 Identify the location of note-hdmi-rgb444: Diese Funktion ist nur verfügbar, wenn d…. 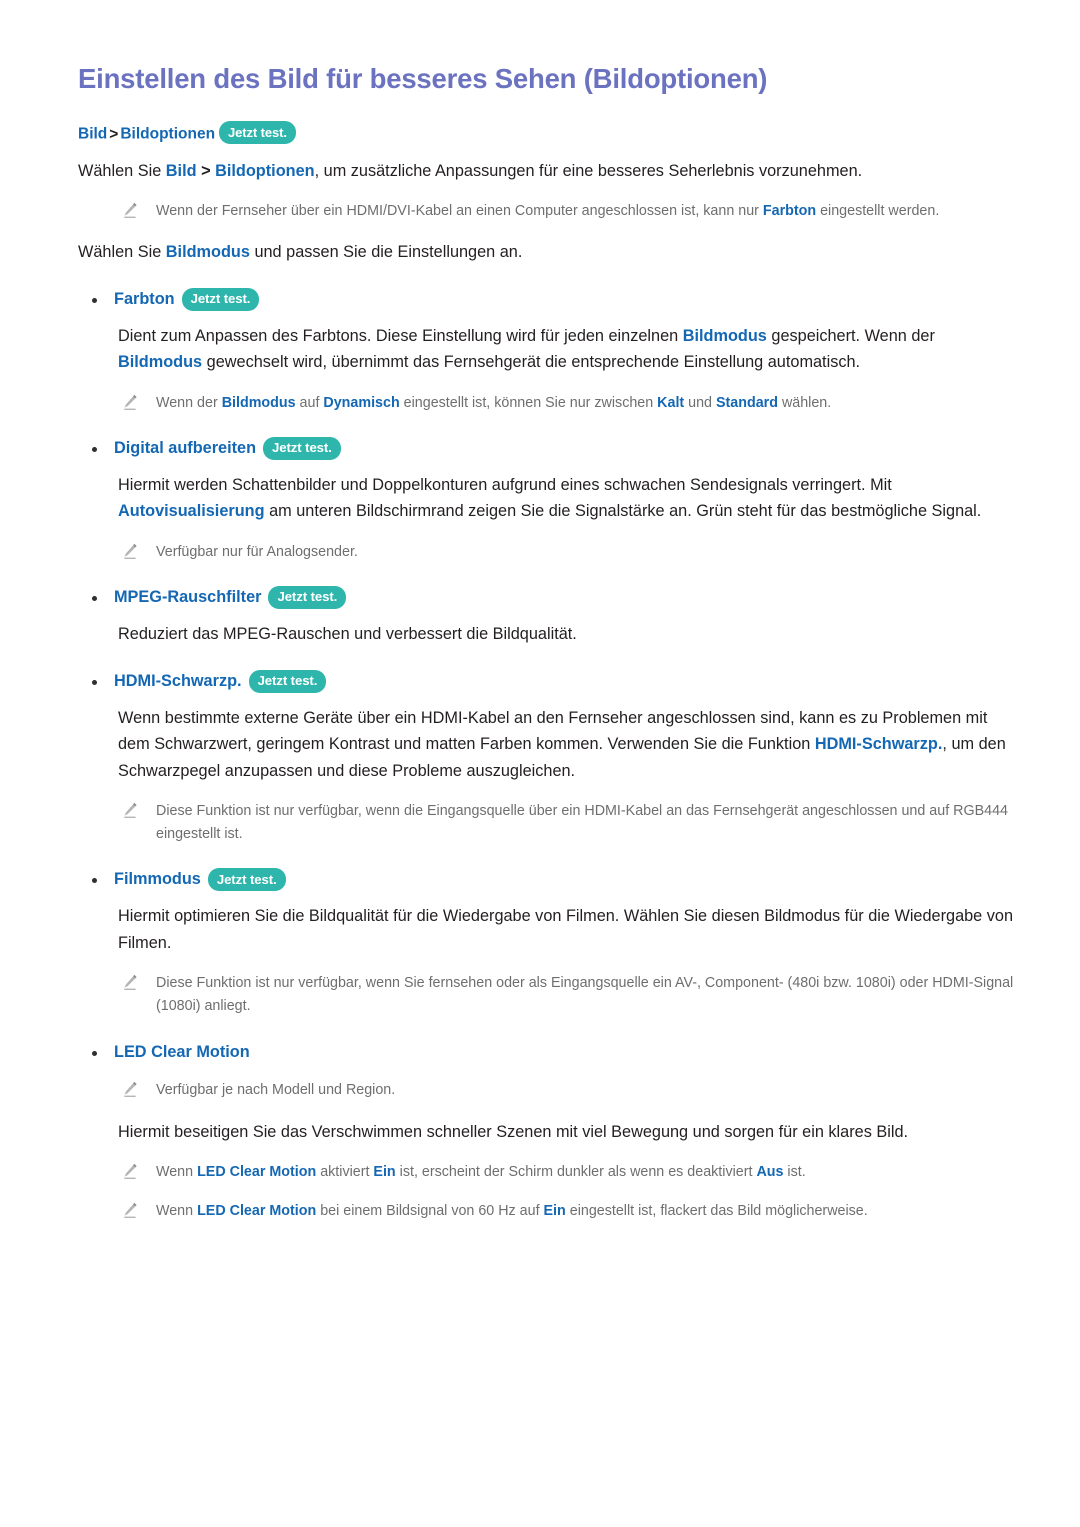
(550, 823).